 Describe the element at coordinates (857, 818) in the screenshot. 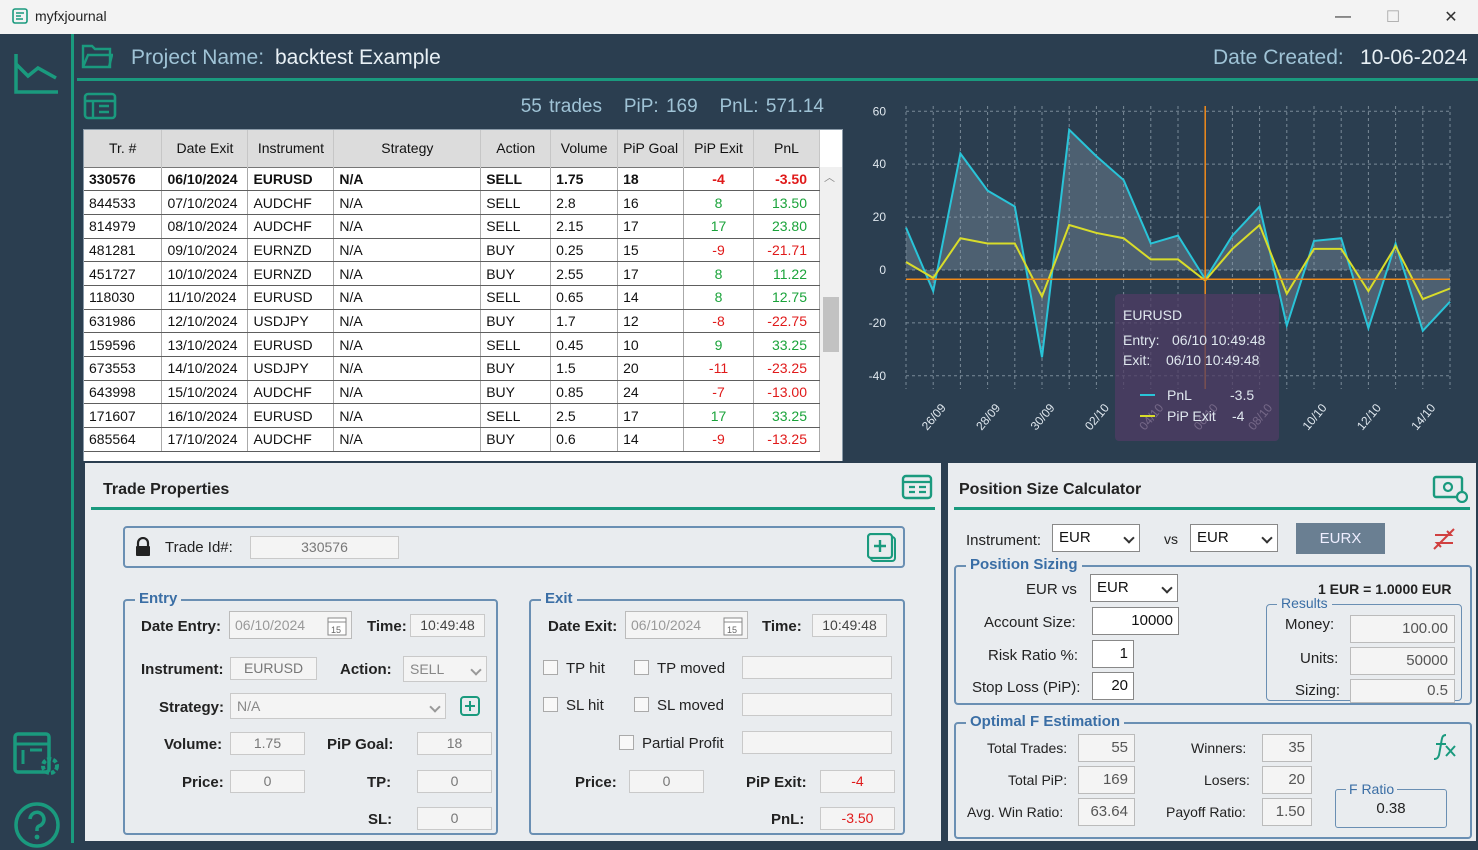

I see `exit-pnl-field: -3.50` at that location.